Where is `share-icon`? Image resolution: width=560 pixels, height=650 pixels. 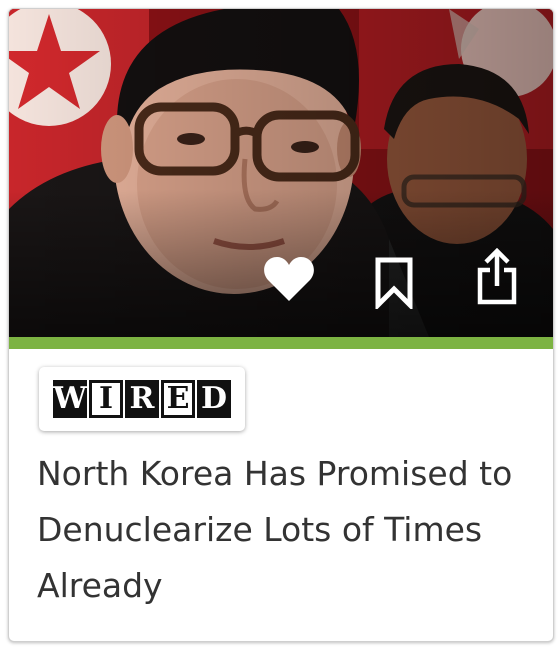
share-icon is located at coordinates (497, 276).